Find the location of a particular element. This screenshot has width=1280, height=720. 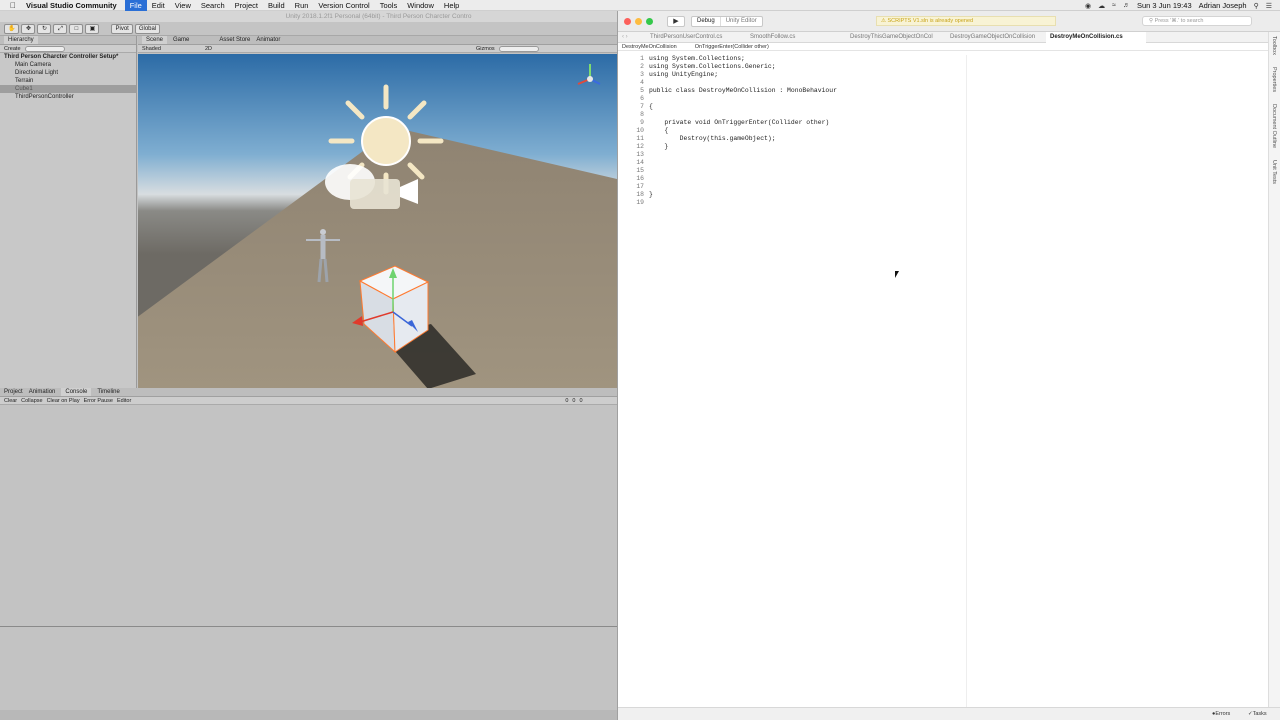

tab-asset-store: Asset Store is located at coordinates (234, 40).